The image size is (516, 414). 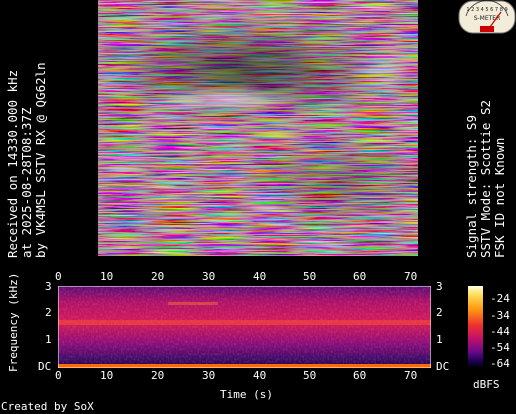 What do you see at coordinates (443, 366) in the screenshot?
I see `y-tick-right: DC` at bounding box center [443, 366].